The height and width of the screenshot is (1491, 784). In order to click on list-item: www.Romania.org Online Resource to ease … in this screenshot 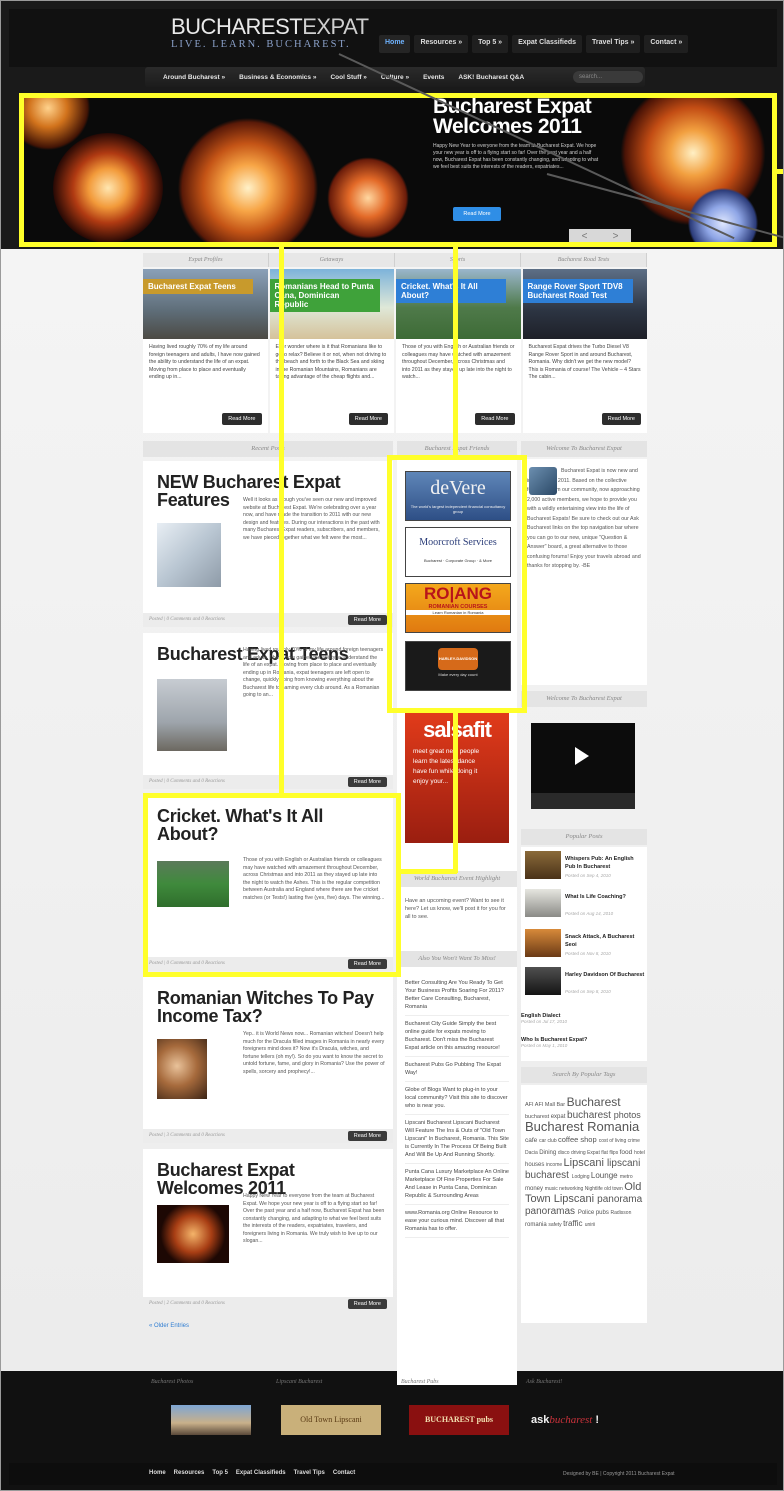, I will do `click(457, 1221)`.